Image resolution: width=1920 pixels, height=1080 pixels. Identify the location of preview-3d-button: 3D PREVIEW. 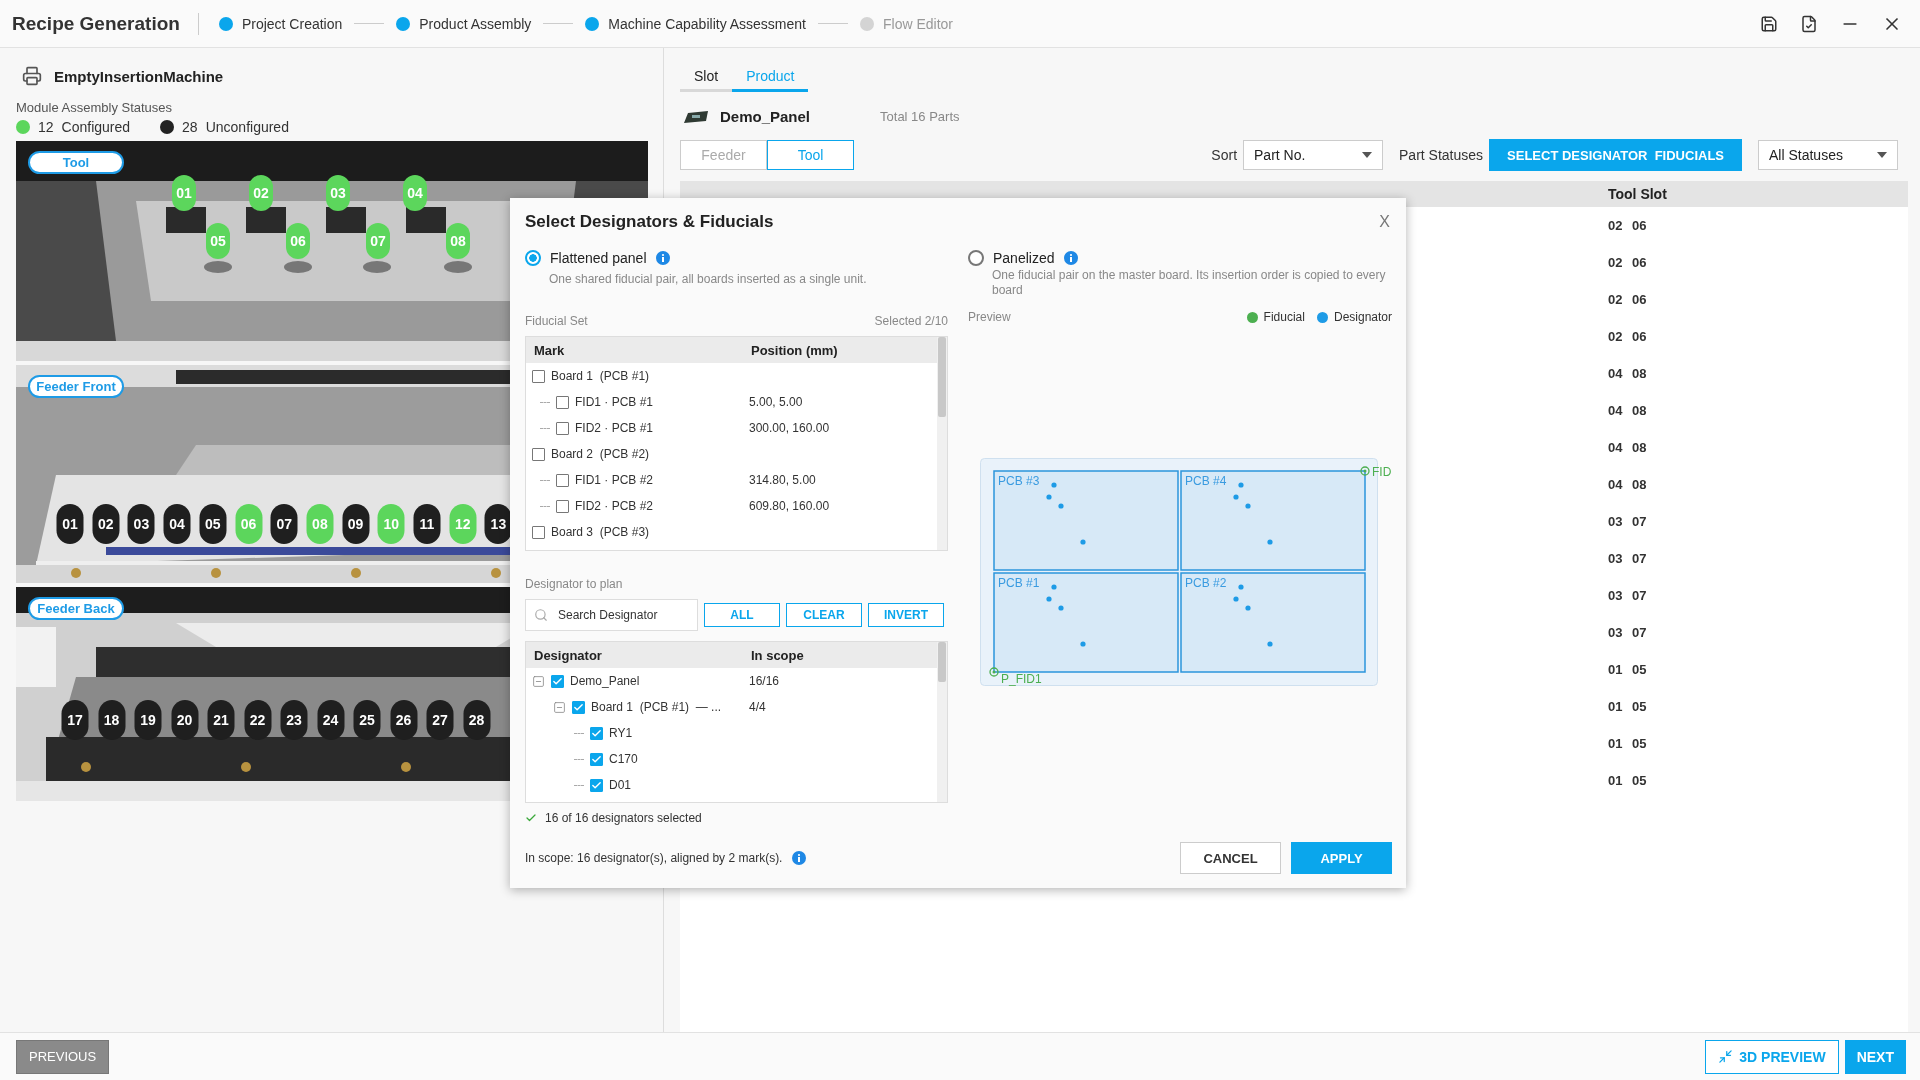
(1772, 1056).